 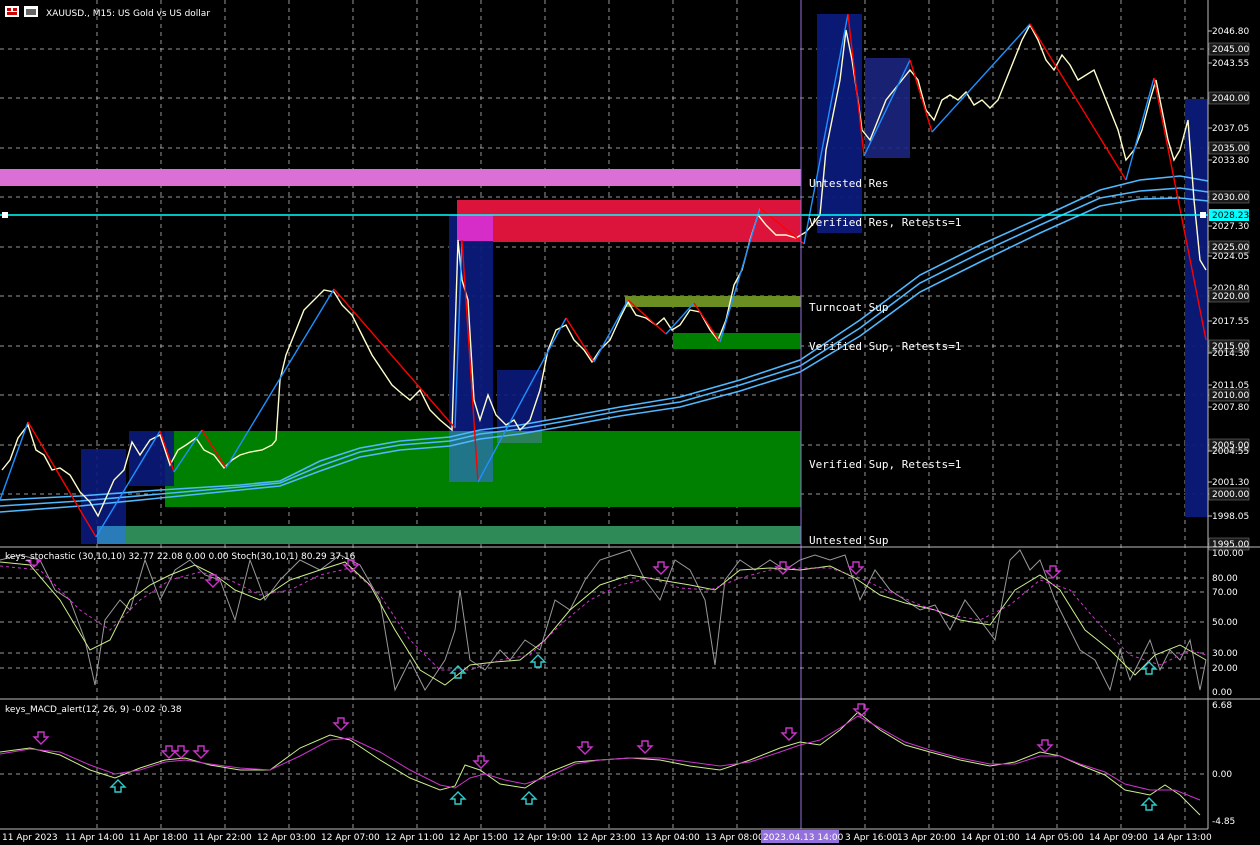 I want to click on stochastic-axis-label: 20.00, so click(x=1225, y=669).